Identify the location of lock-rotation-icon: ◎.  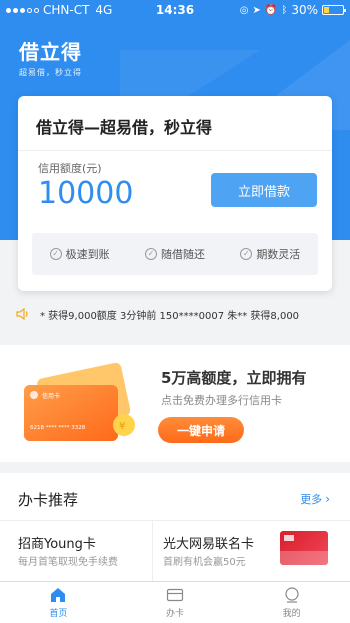
(244, 10).